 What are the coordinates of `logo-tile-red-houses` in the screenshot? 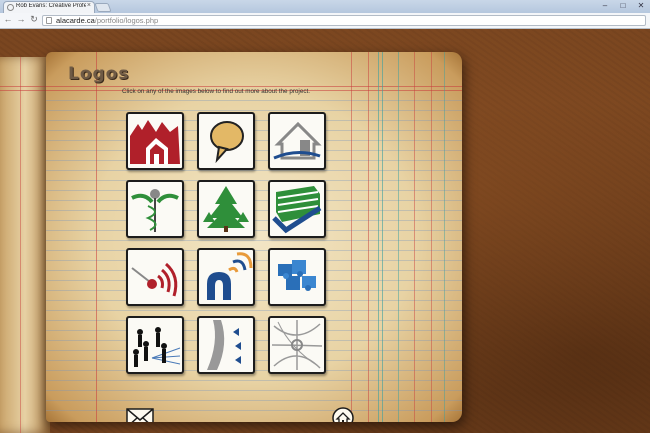 It's located at (155, 141).